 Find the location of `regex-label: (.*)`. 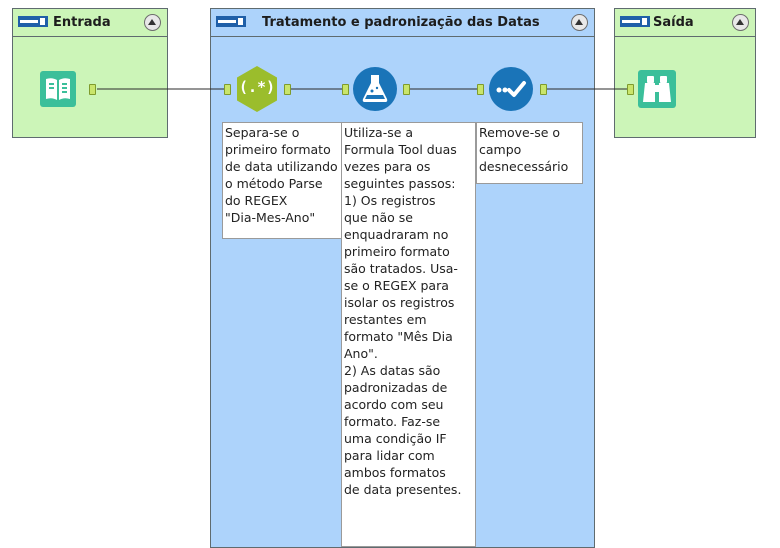

regex-label: (.*) is located at coordinates (257, 87).